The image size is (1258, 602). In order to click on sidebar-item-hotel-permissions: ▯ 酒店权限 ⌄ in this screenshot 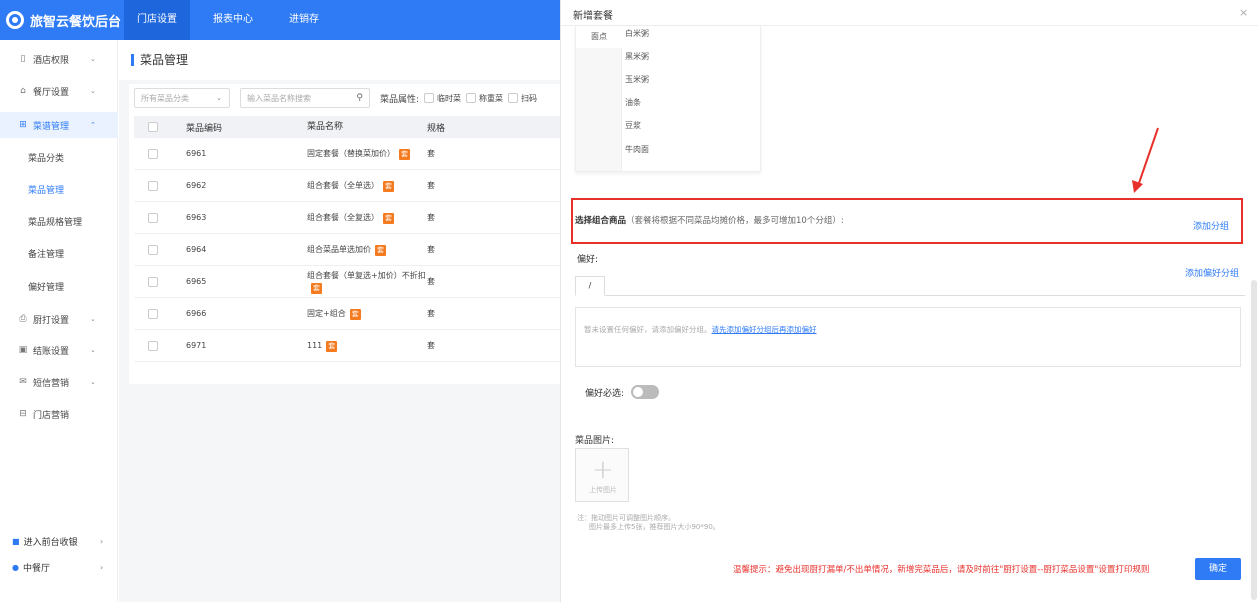, I will do `click(59, 59)`.